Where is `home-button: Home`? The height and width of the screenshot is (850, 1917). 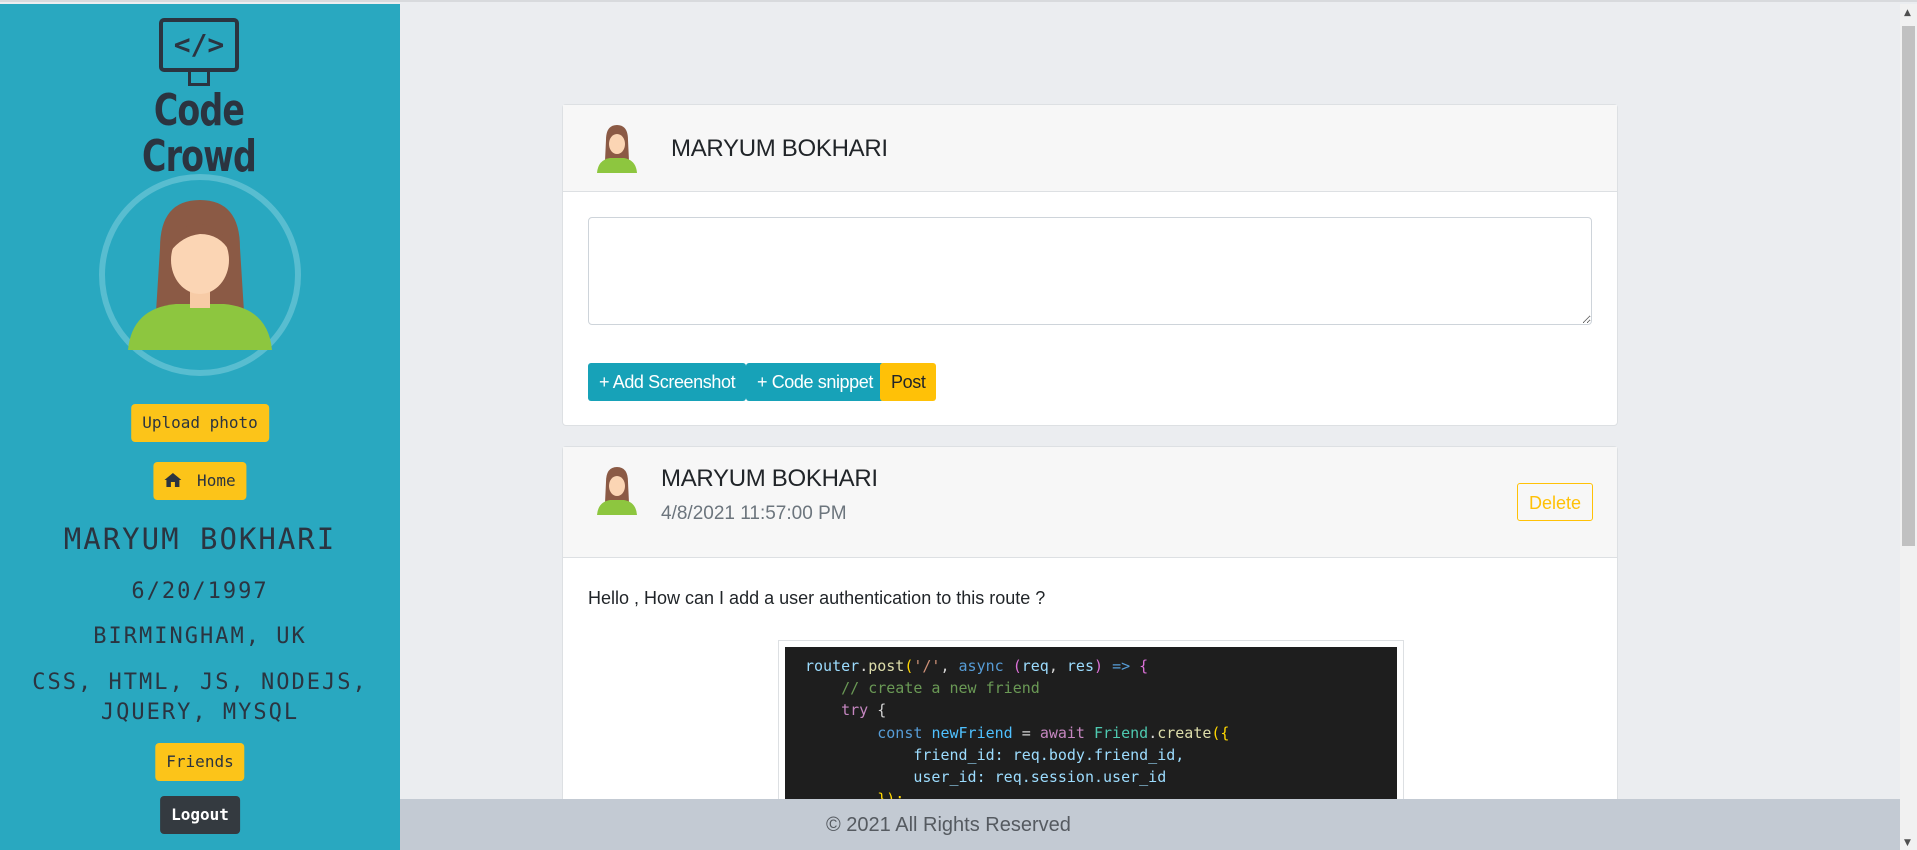
home-button: Home is located at coordinates (200, 481).